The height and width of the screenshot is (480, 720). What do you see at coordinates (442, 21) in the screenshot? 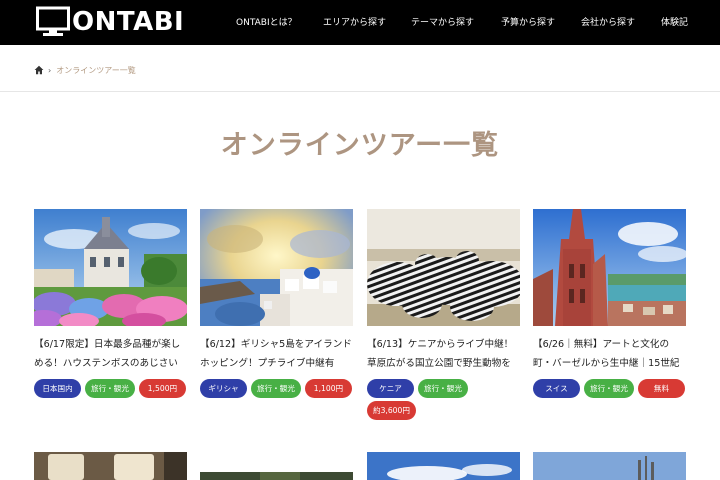
I see `nav-theme: テーマから探す` at bounding box center [442, 21].